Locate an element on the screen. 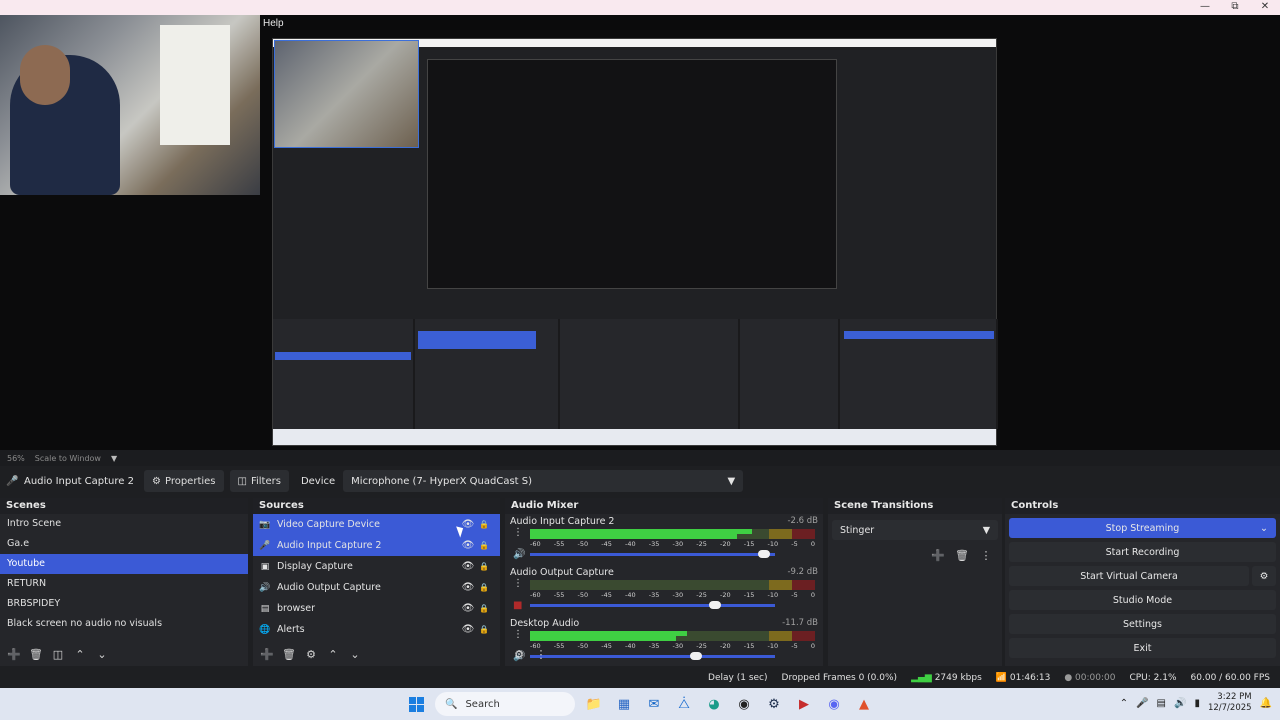  transition-select: Stinger ▼ is located at coordinates (915, 530).